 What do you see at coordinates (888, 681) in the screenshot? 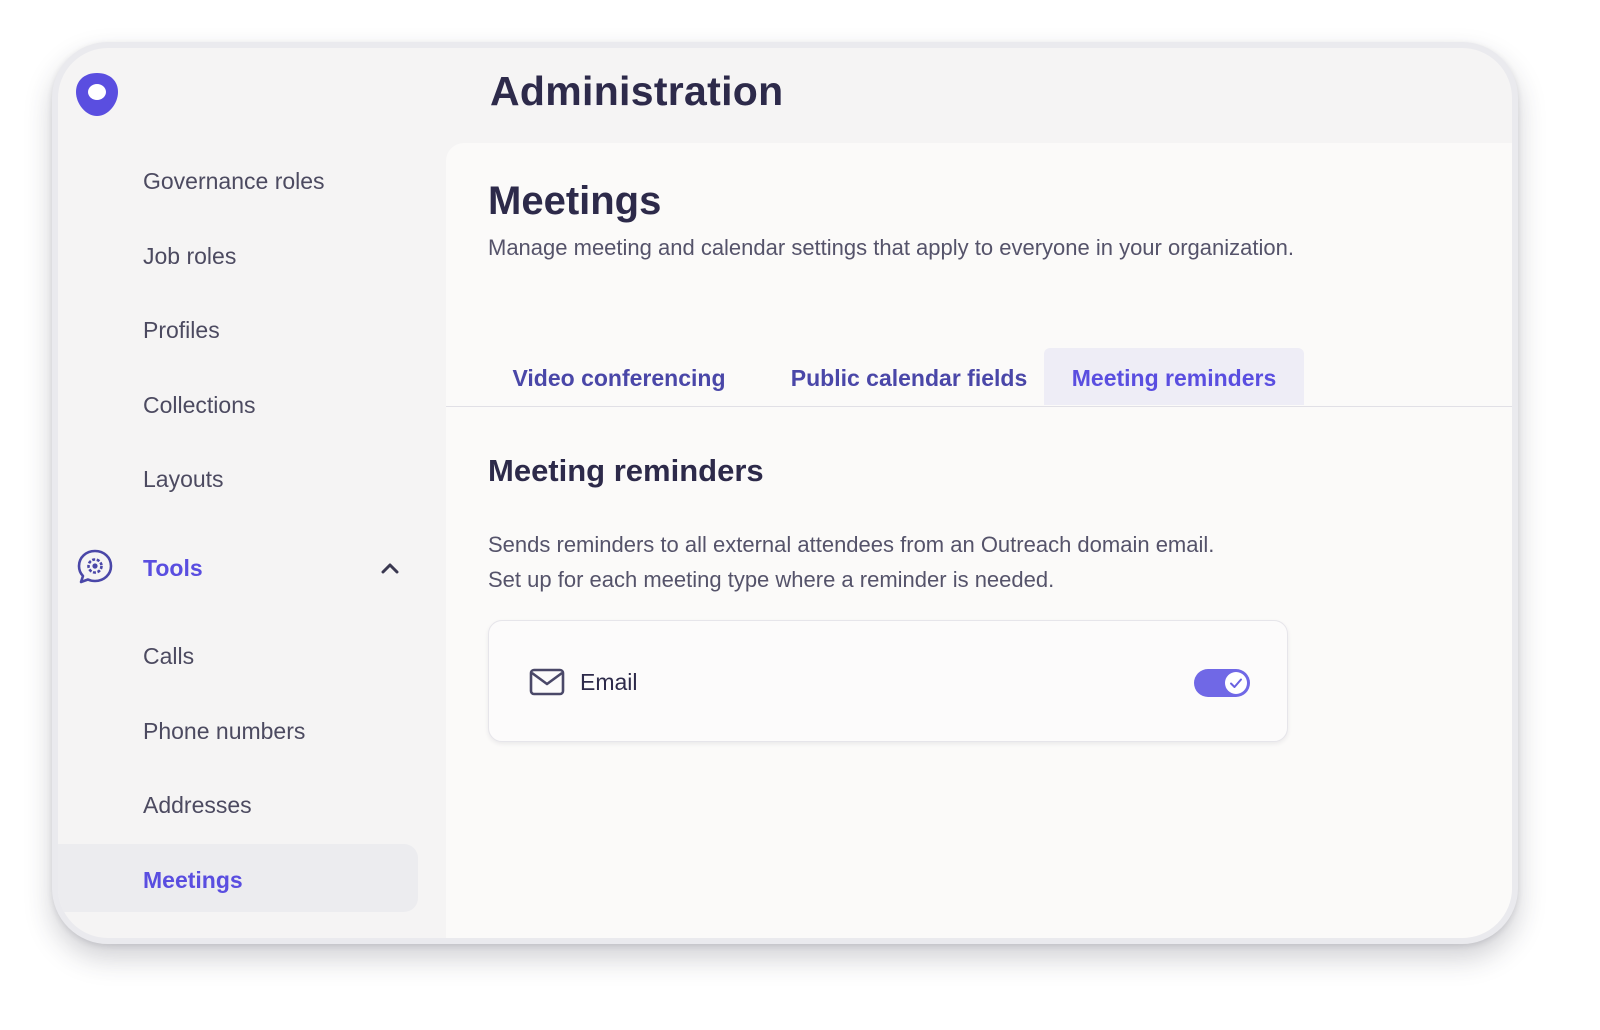
I see `email-reminder-card: Email` at bounding box center [888, 681].